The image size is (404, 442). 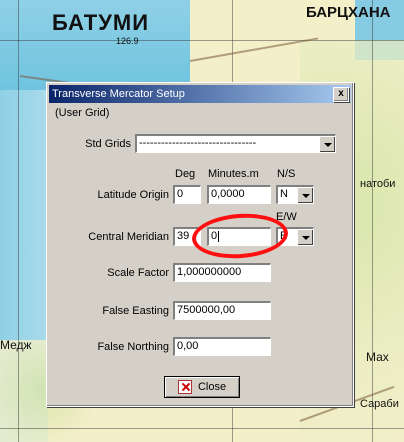 What do you see at coordinates (200, 94) in the screenshot?
I see `dialog-title-bar: Transverse Mercator Setup x` at bounding box center [200, 94].